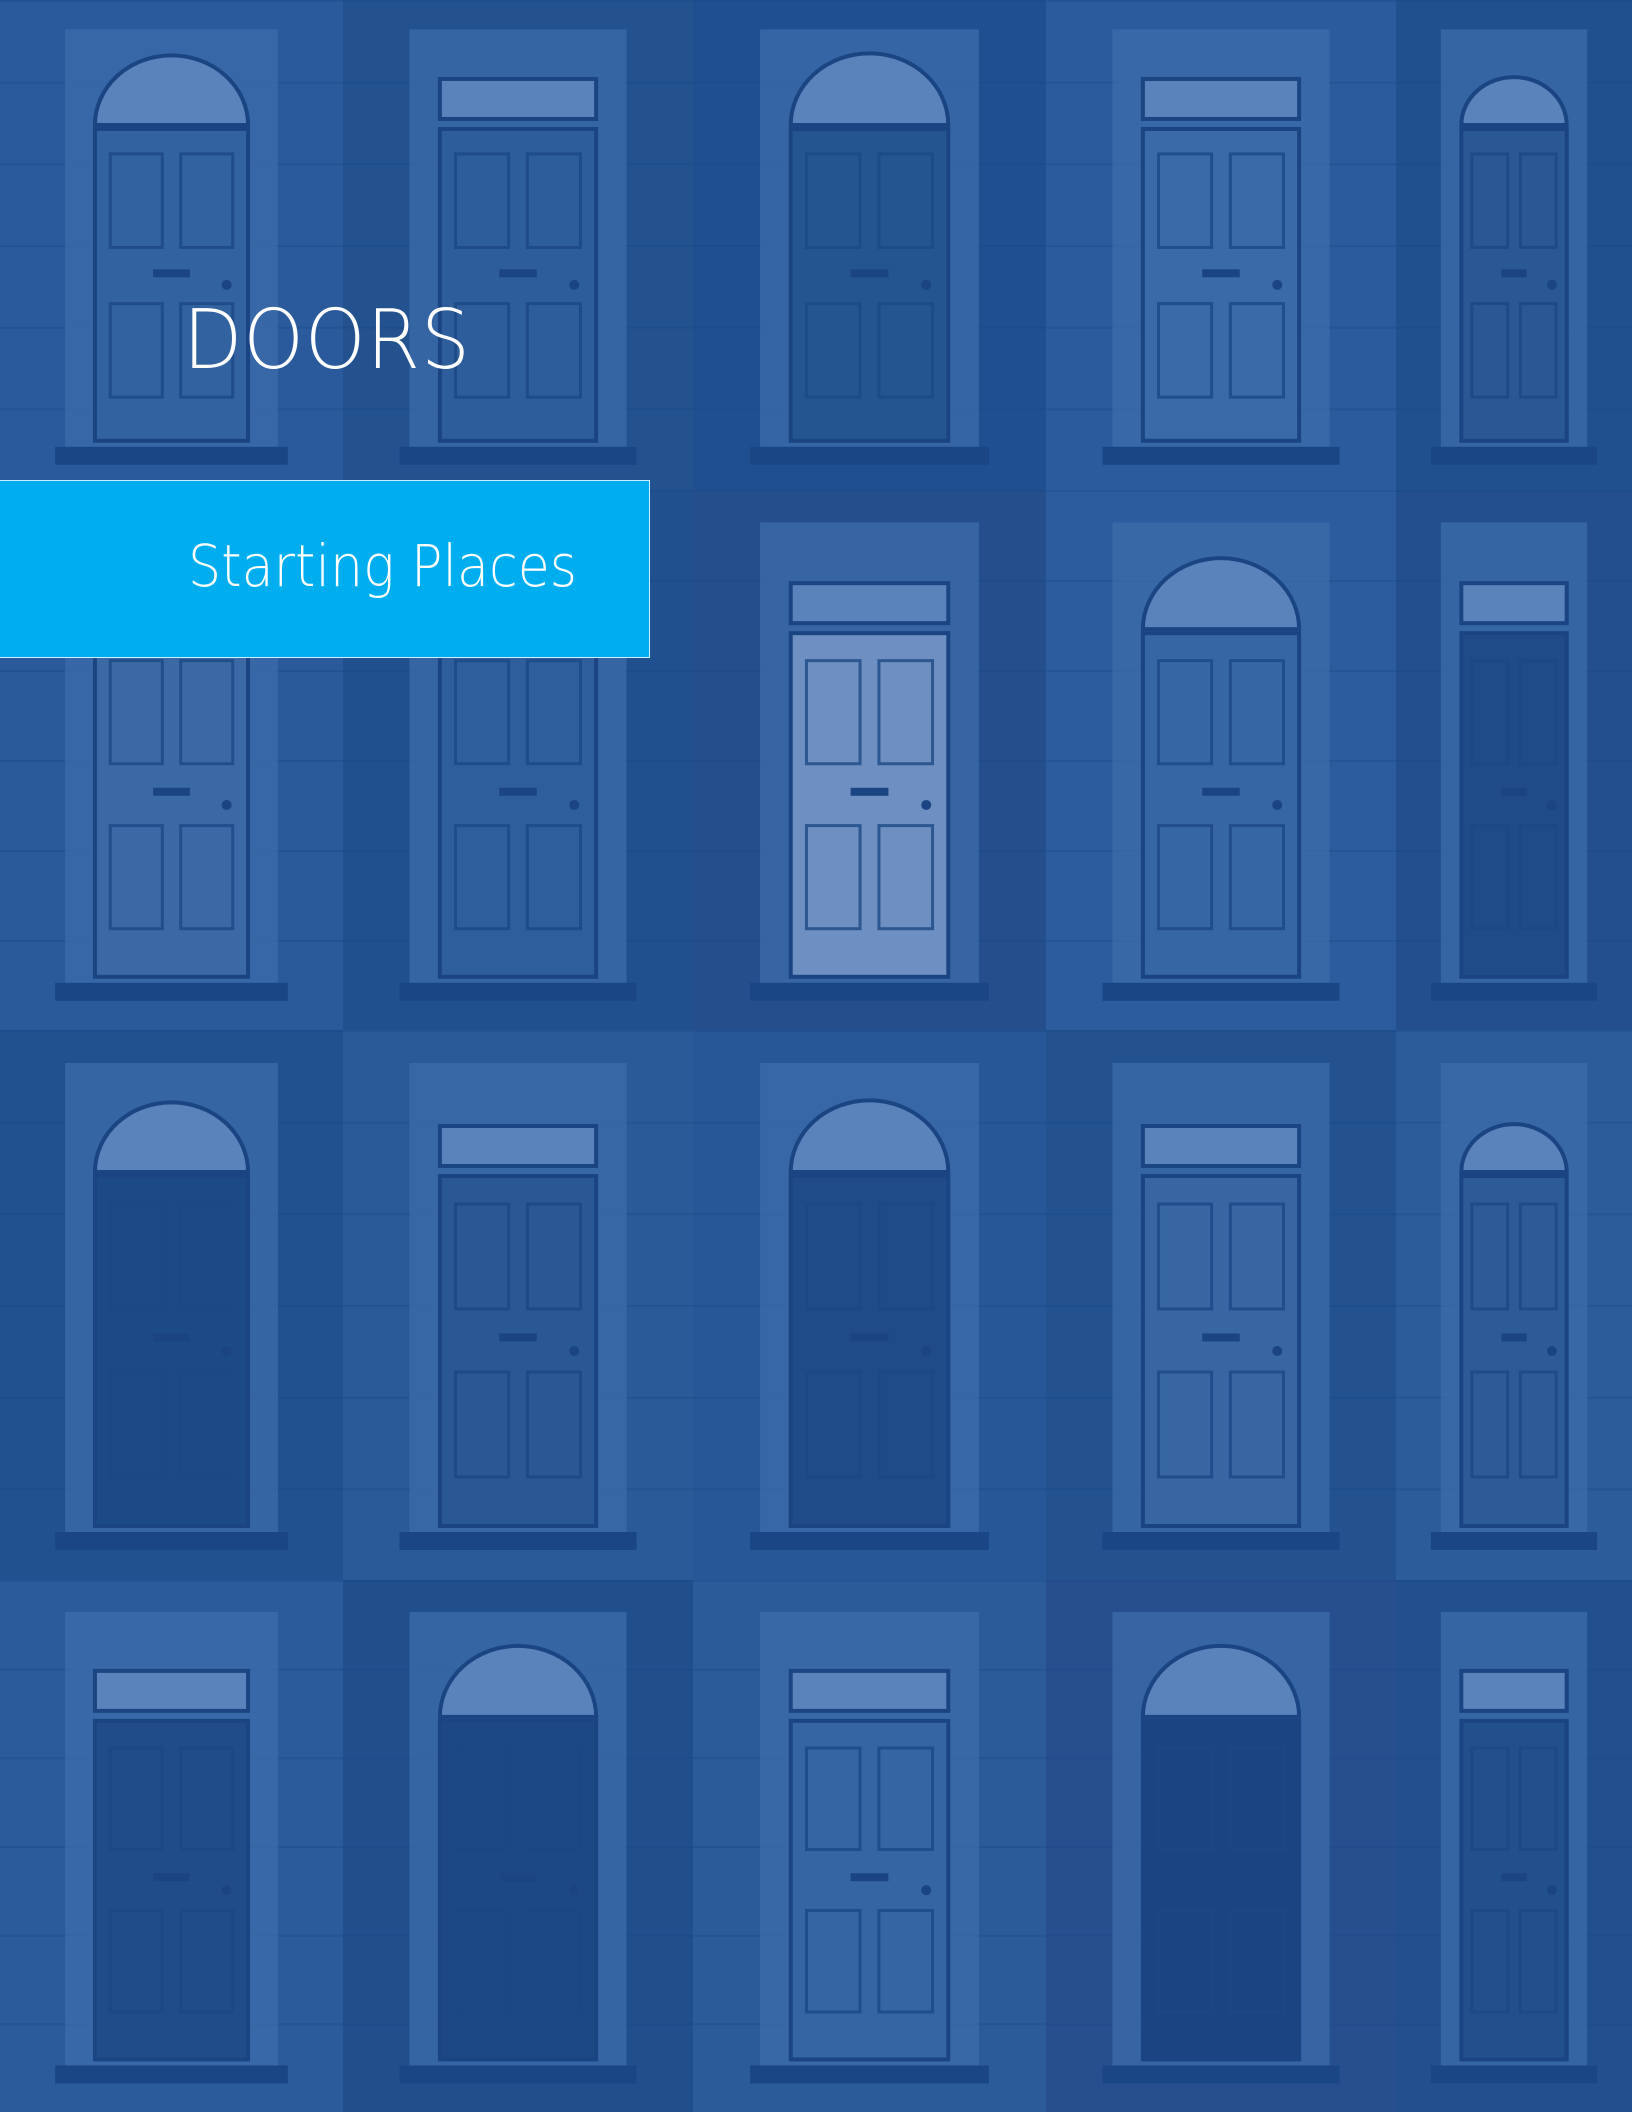  Describe the element at coordinates (327, 340) in the screenshot. I see `cover-title: DOORS` at that location.